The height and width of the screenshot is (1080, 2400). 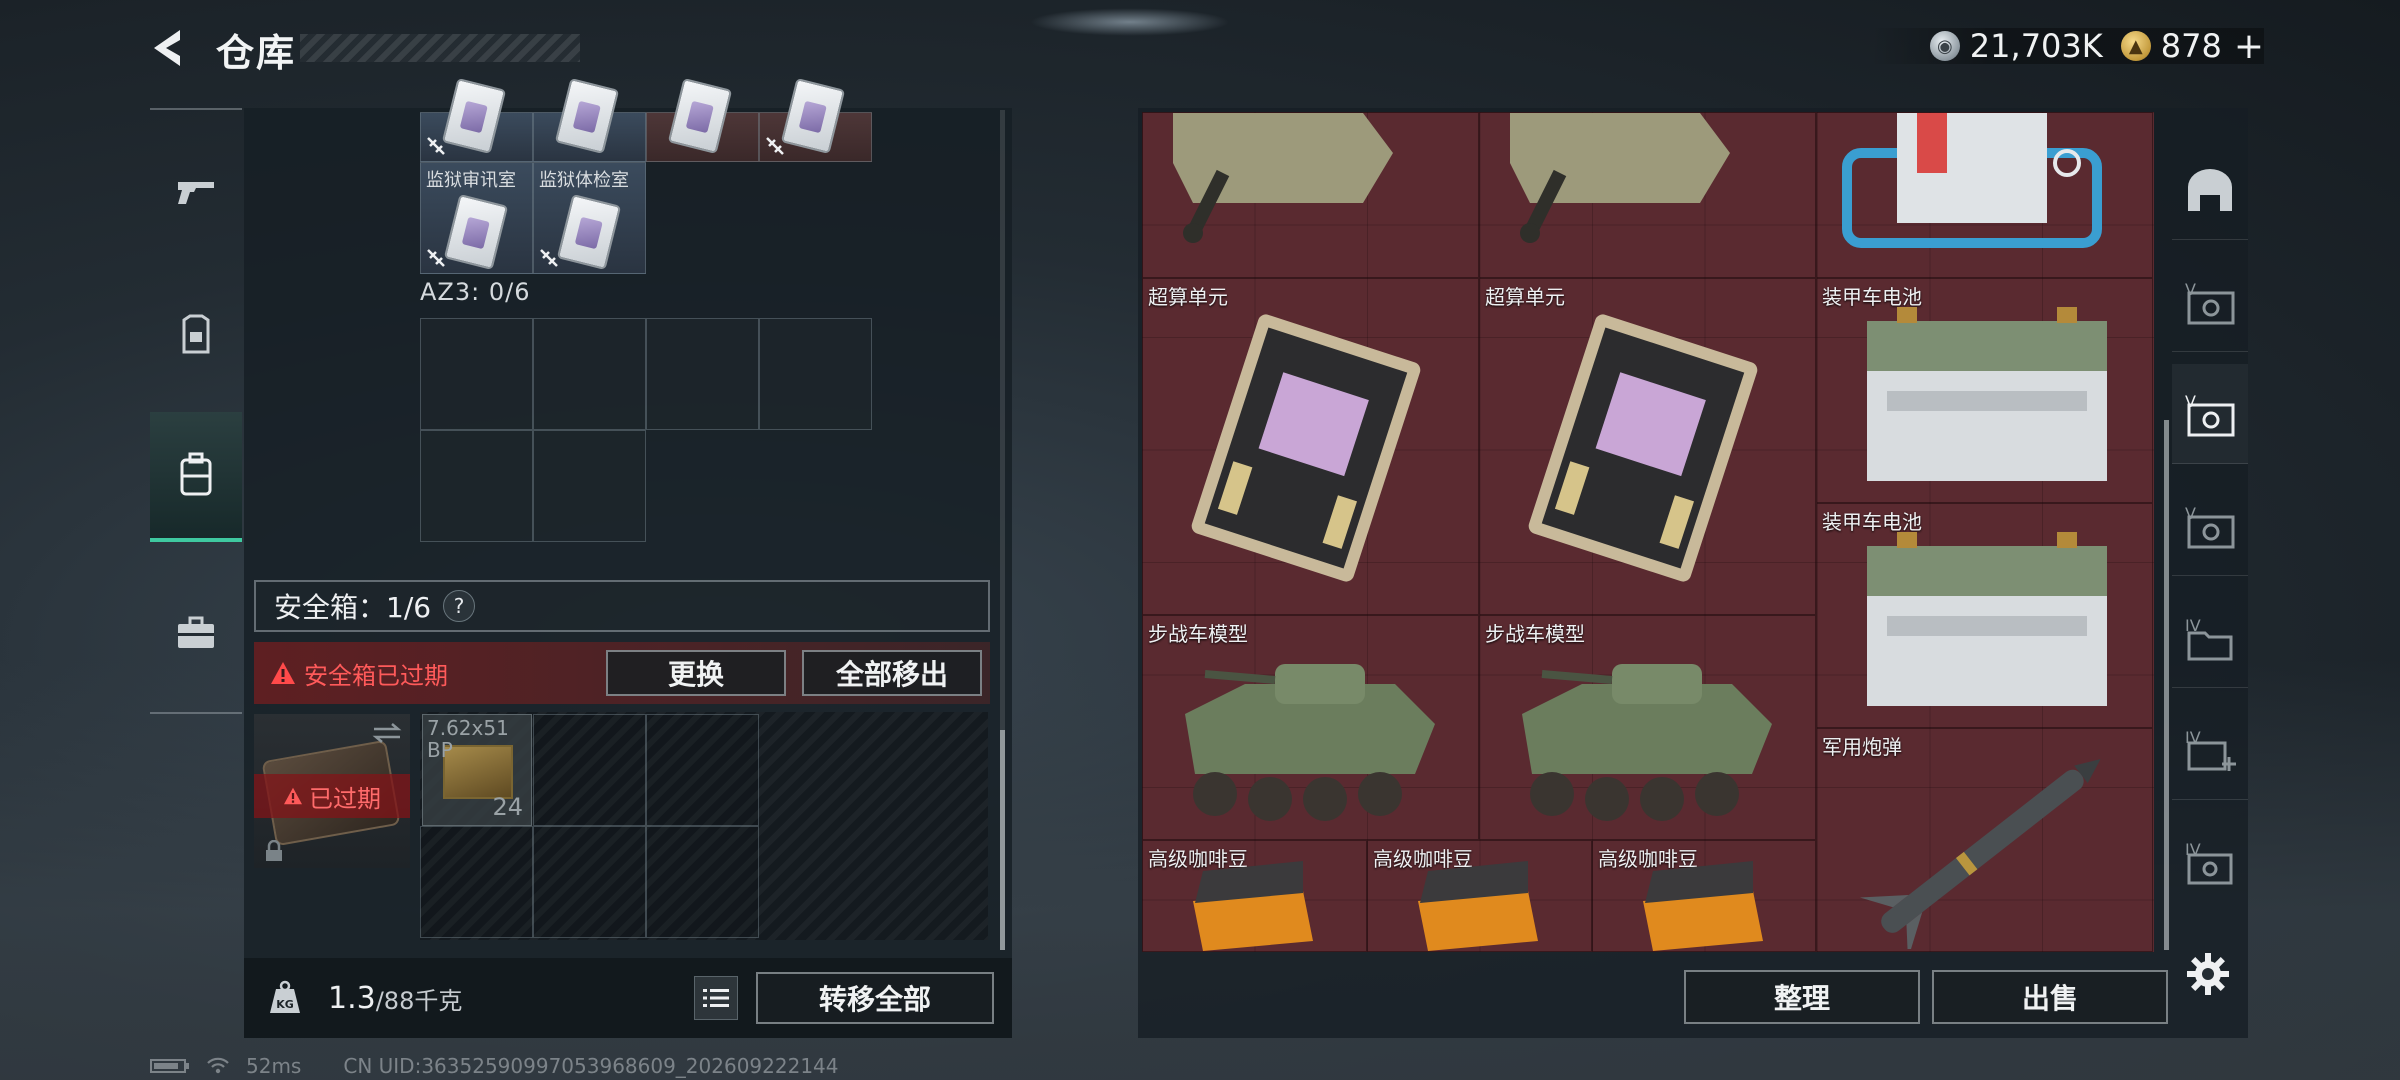 I want to click on case-v-icon: V, so click(x=2210, y=302).